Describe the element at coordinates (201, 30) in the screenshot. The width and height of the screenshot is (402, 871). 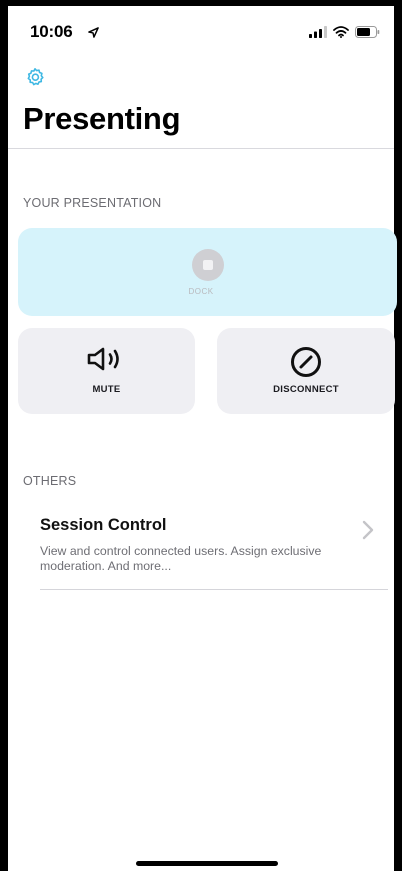
I see `status-bar: 10:06` at that location.